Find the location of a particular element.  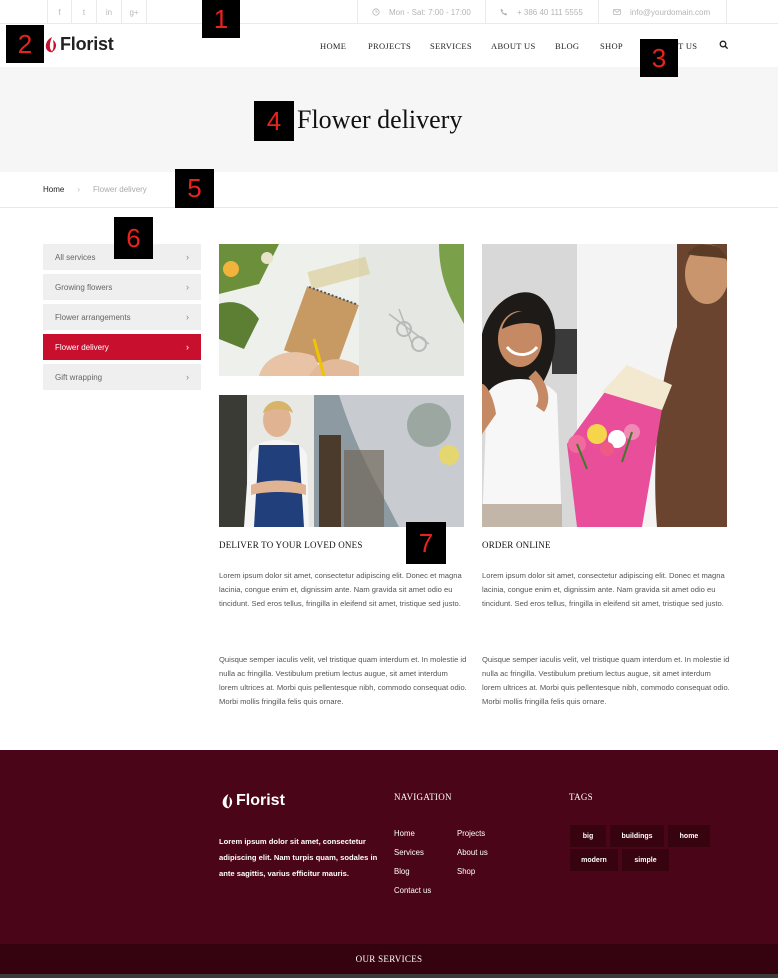

footer-link-contact-us: Contact us is located at coordinates (412, 890).